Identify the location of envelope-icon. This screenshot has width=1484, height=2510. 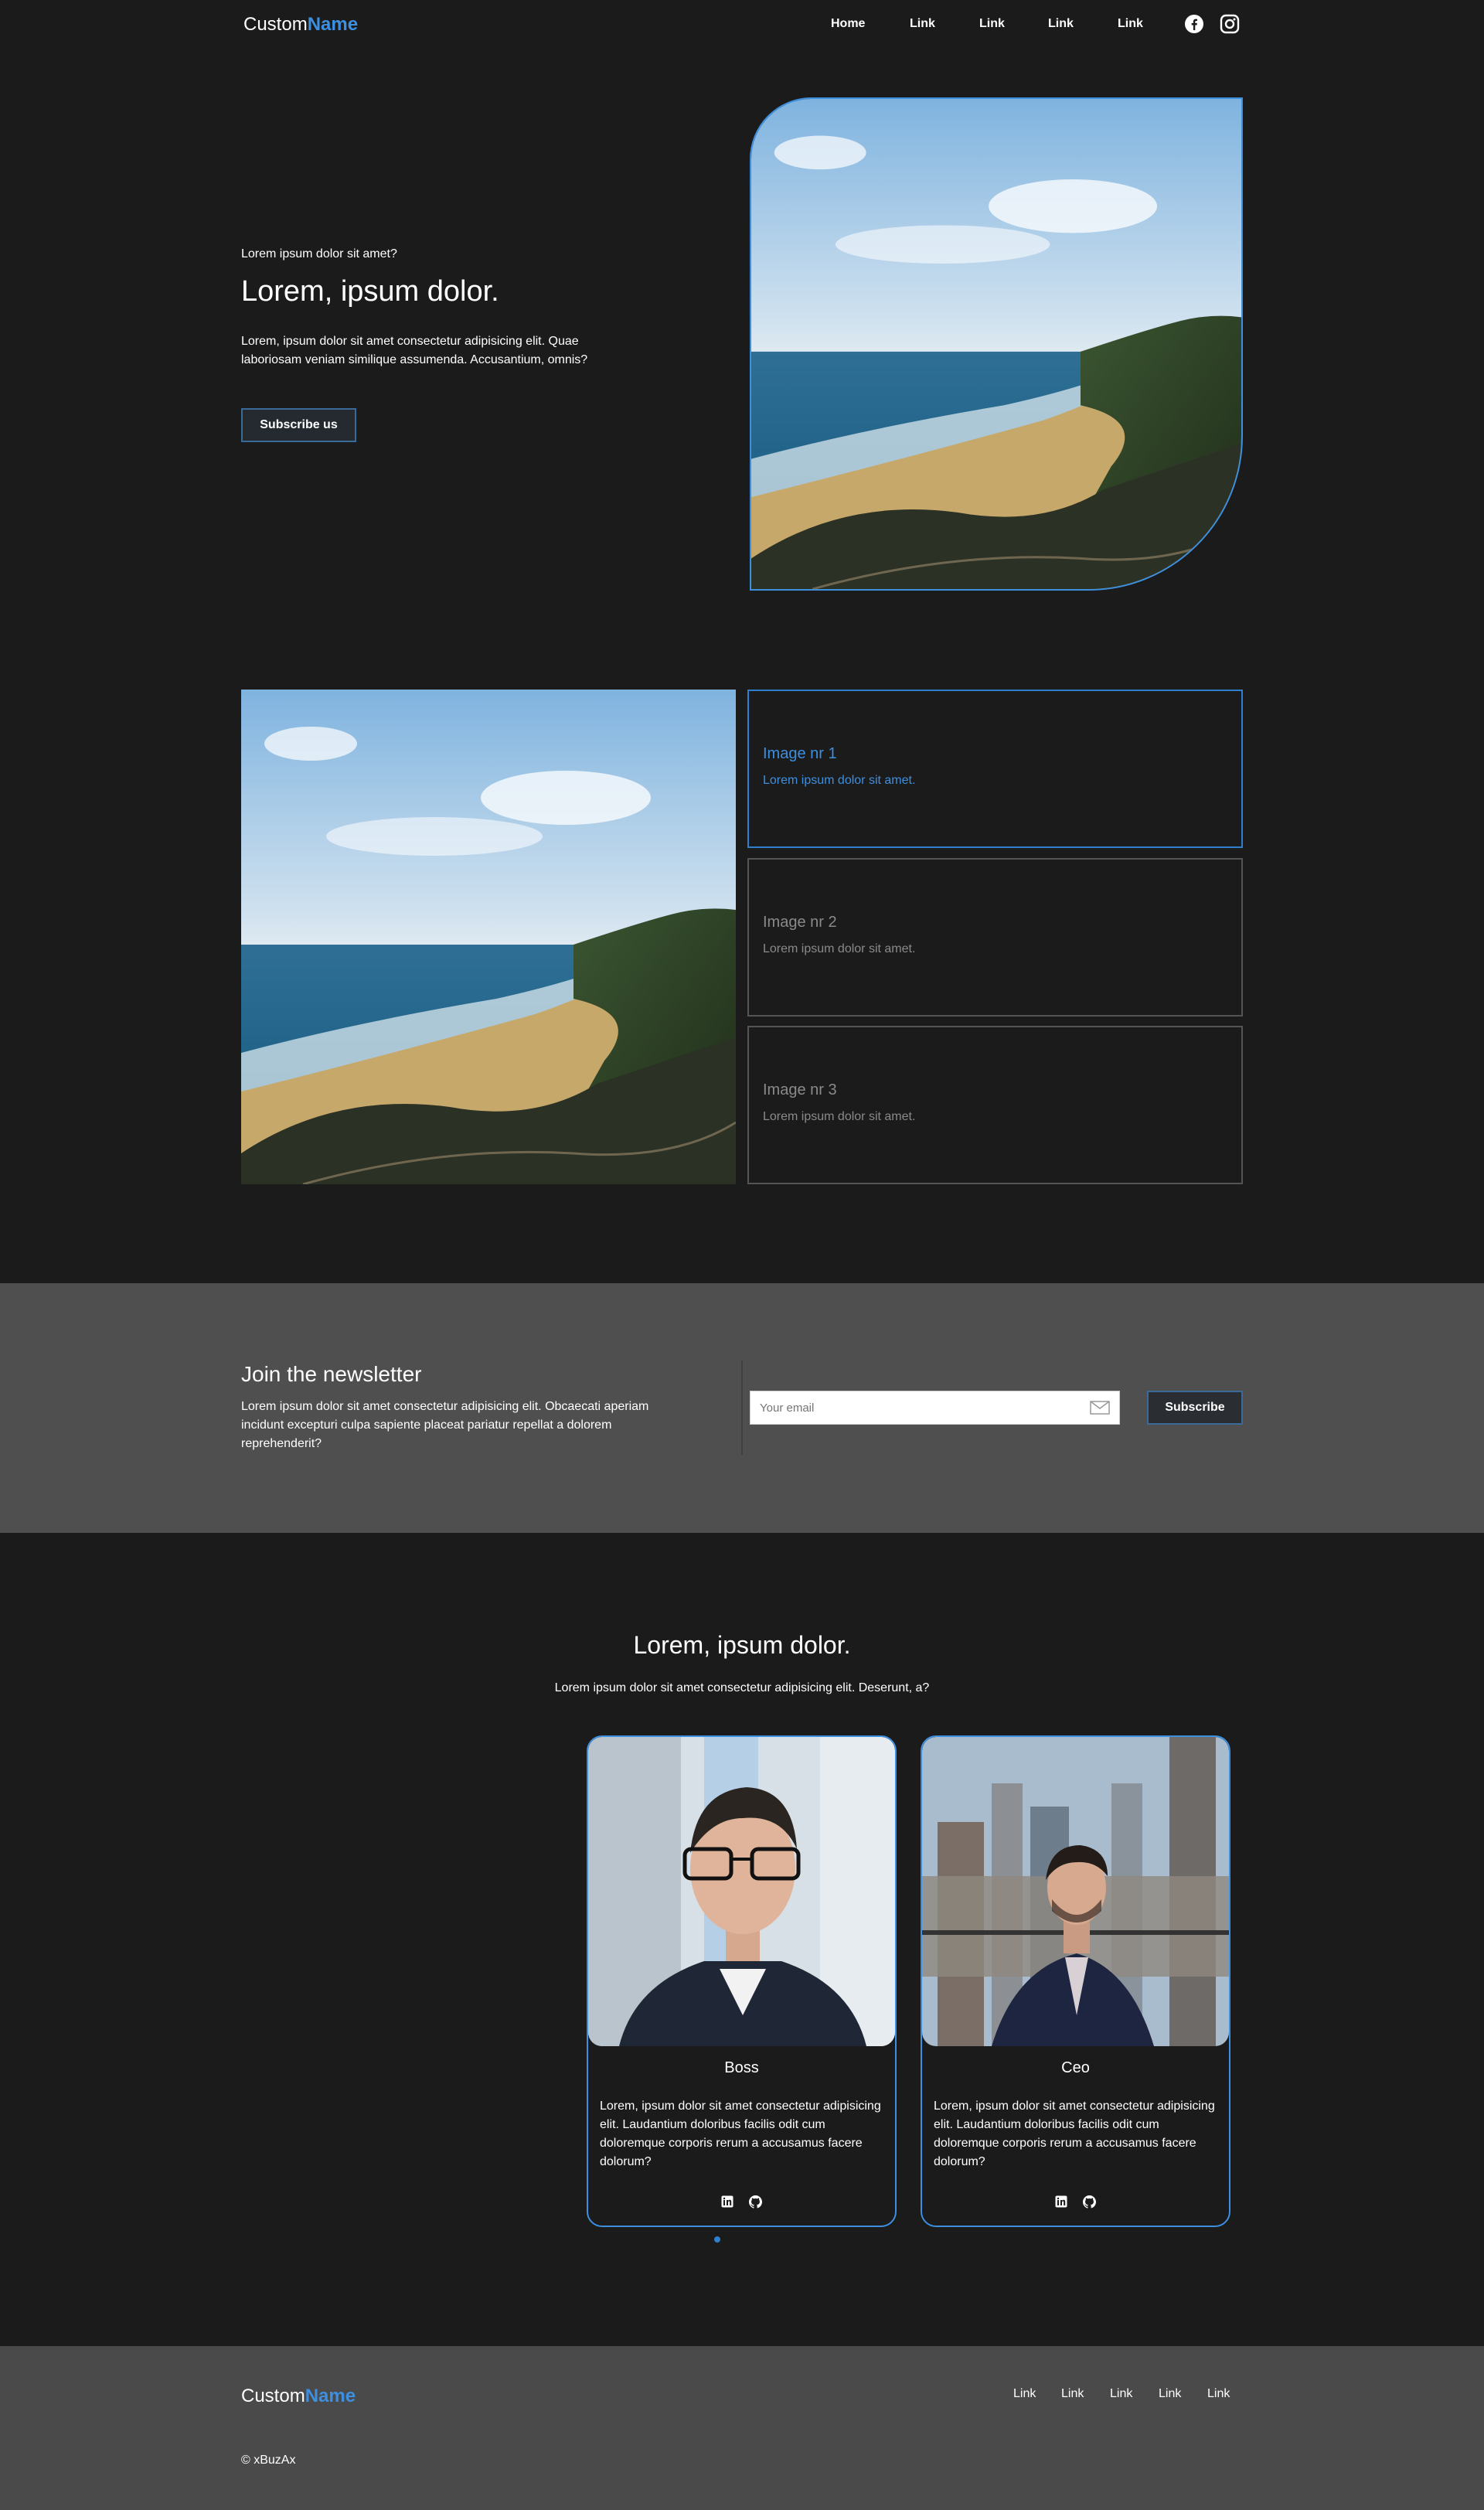
(1100, 1408).